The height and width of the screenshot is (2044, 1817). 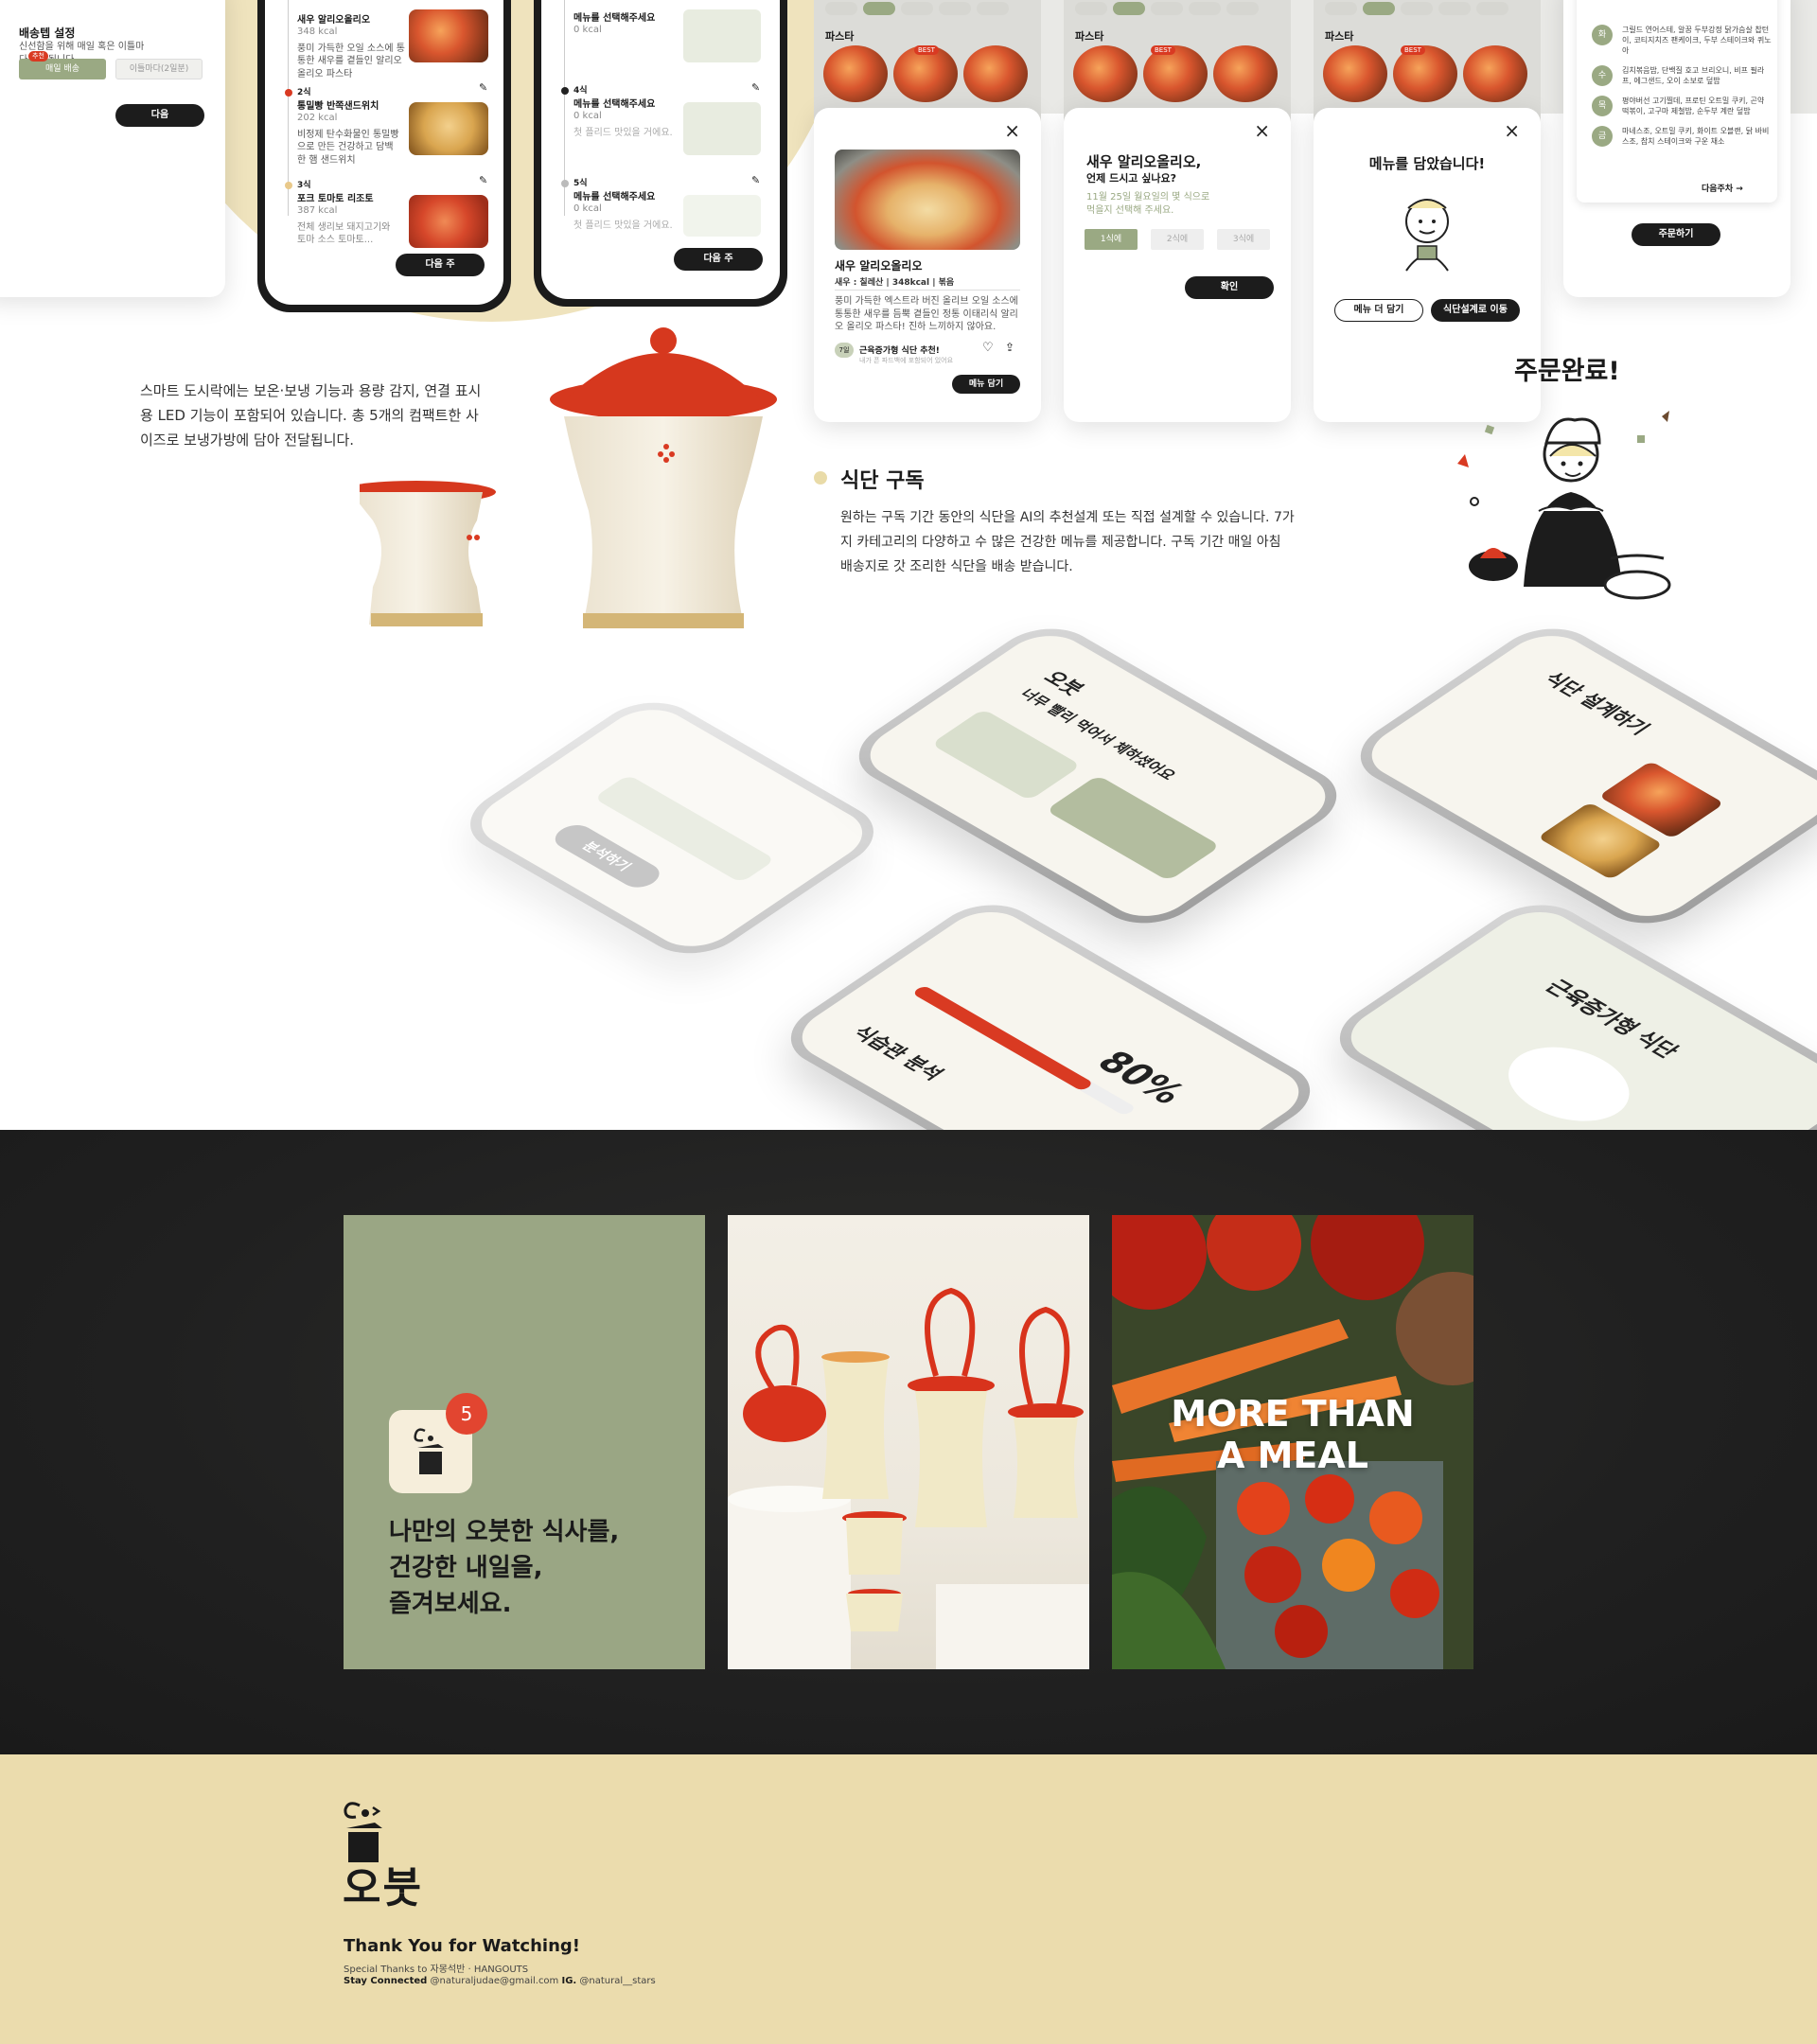 What do you see at coordinates (1427, 235) in the screenshot?
I see `chef-eating-illustration` at bounding box center [1427, 235].